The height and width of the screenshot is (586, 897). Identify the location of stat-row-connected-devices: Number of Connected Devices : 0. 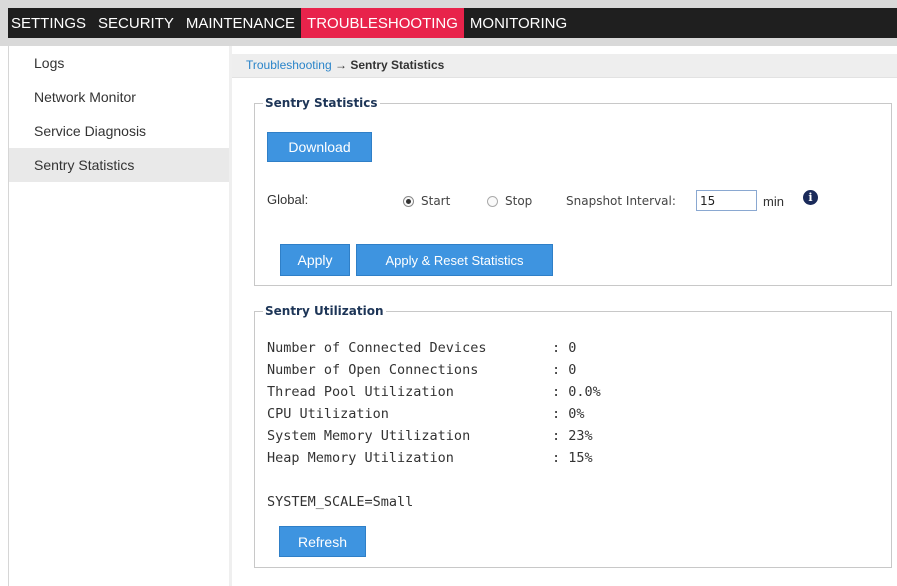
(421, 348).